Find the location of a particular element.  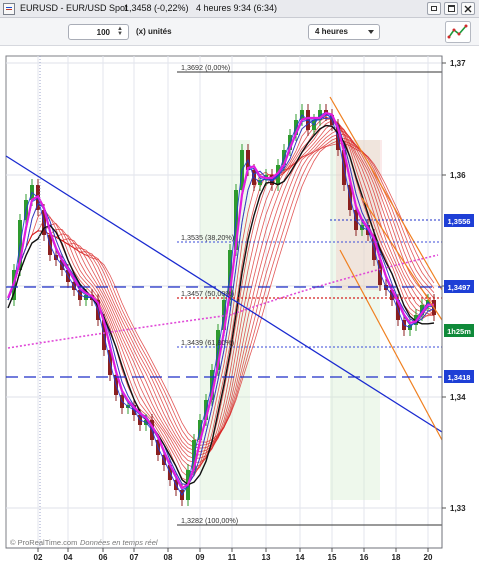

chart-toolbar: 100 ▲ ▼ (x) unités 4 heures is located at coordinates (239, 32).